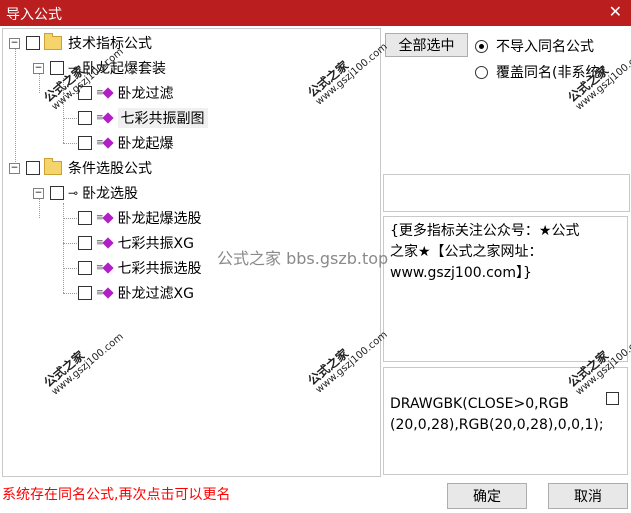 Image resolution: width=631 pixels, height=513 pixels. What do you see at coordinates (155, 244) in the screenshot?
I see `tree-leaf-label: 七彩共振XG` at bounding box center [155, 244].